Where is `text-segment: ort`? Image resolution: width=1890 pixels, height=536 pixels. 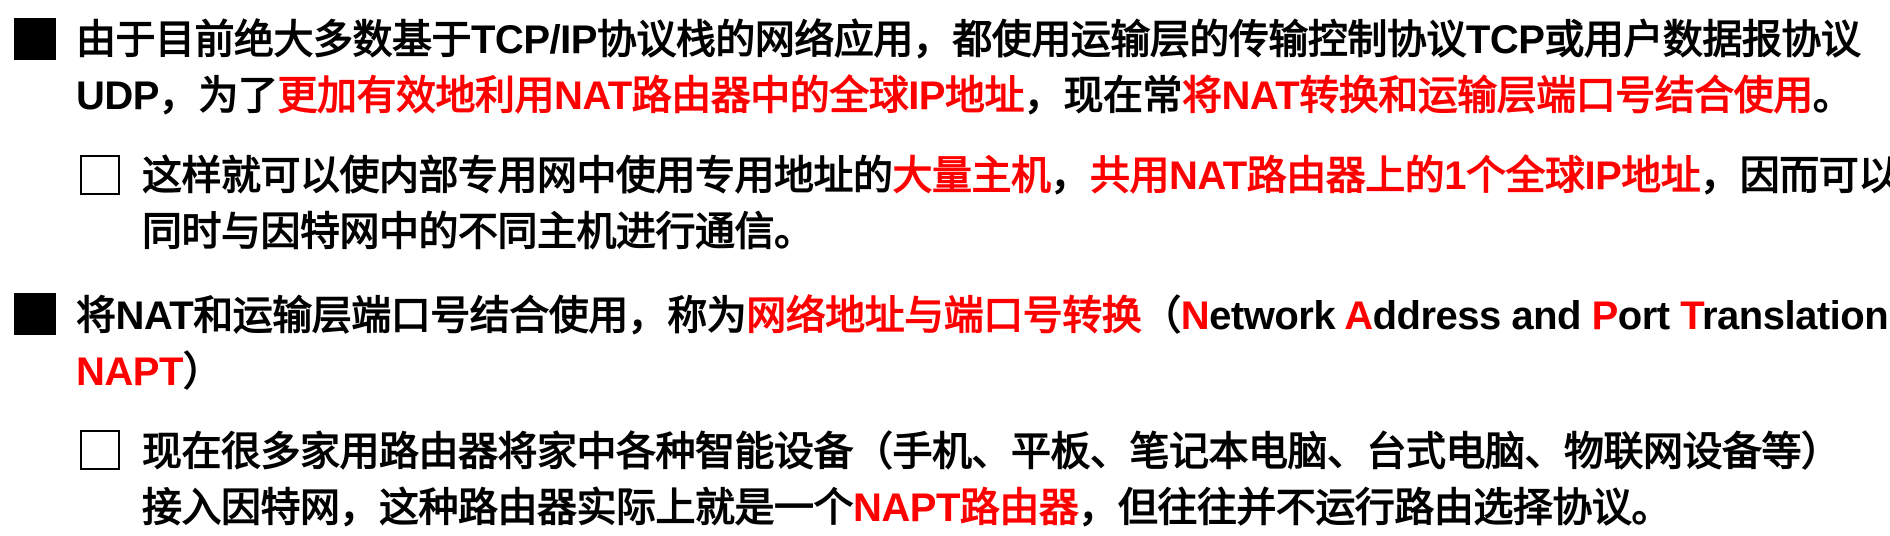
text-segment: ort is located at coordinates (1649, 316).